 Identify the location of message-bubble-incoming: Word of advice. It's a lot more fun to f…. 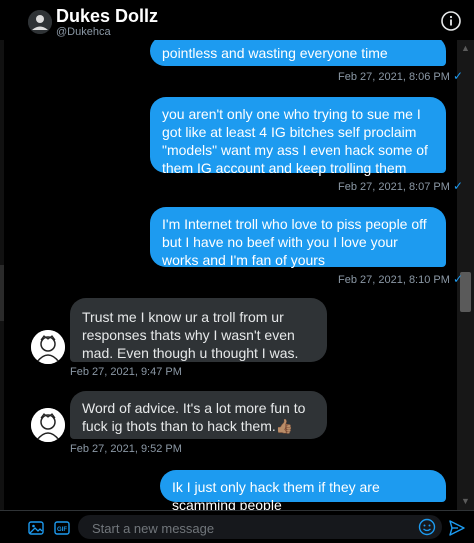
(198, 415).